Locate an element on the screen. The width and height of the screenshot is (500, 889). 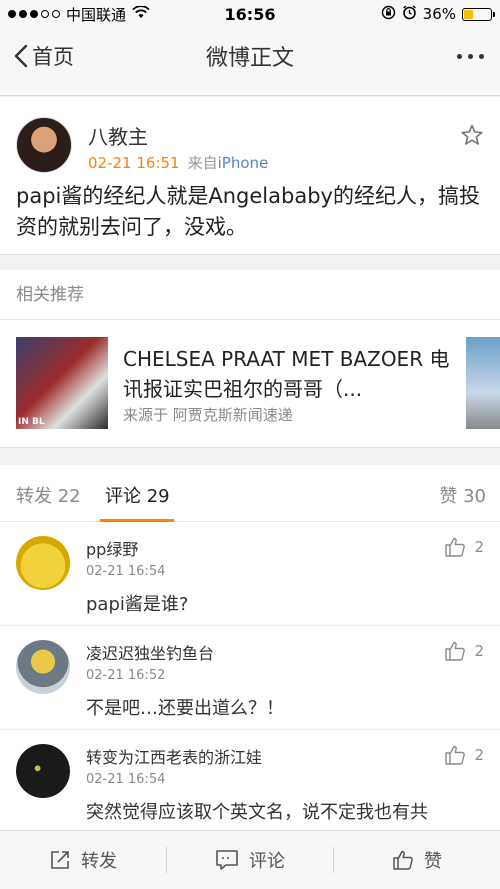
author-name: 八教主 is located at coordinates (118, 135).